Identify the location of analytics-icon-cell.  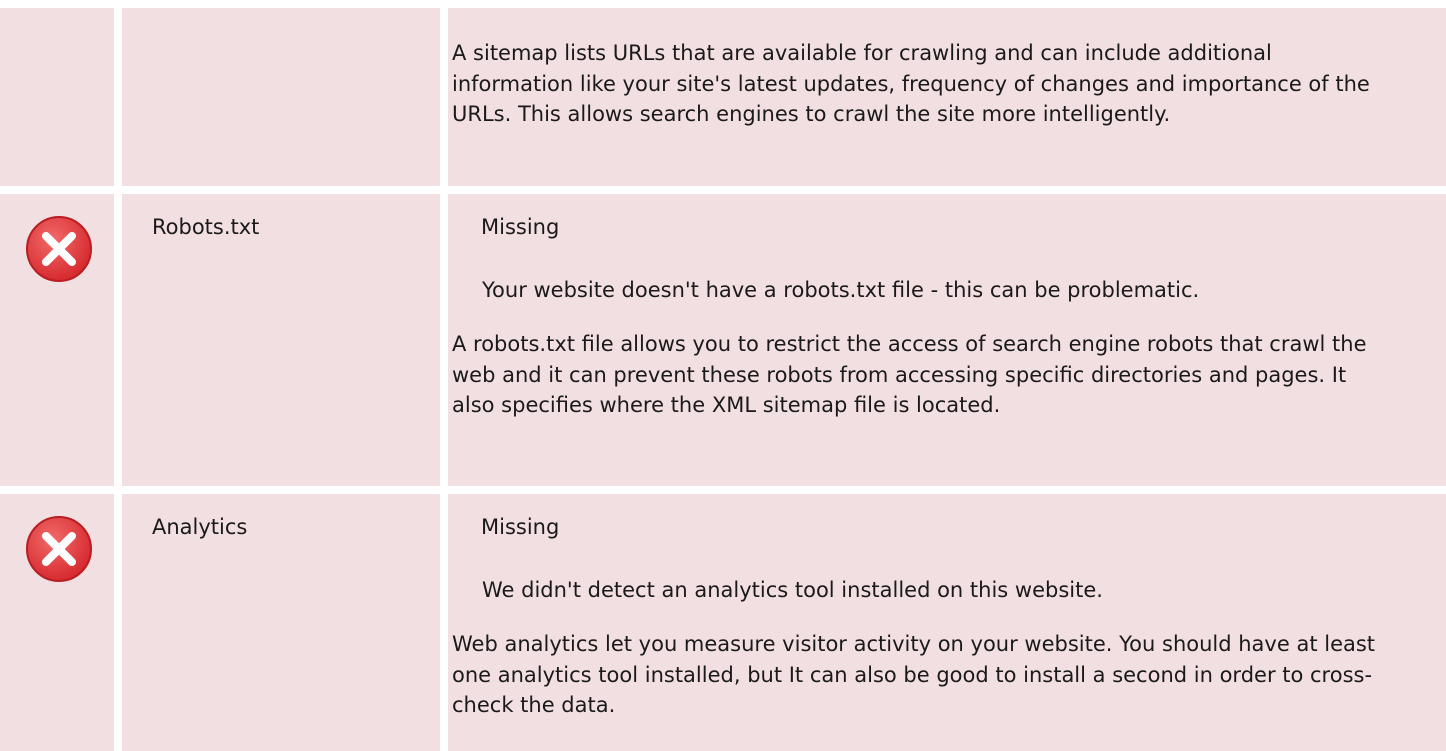
(57, 622).